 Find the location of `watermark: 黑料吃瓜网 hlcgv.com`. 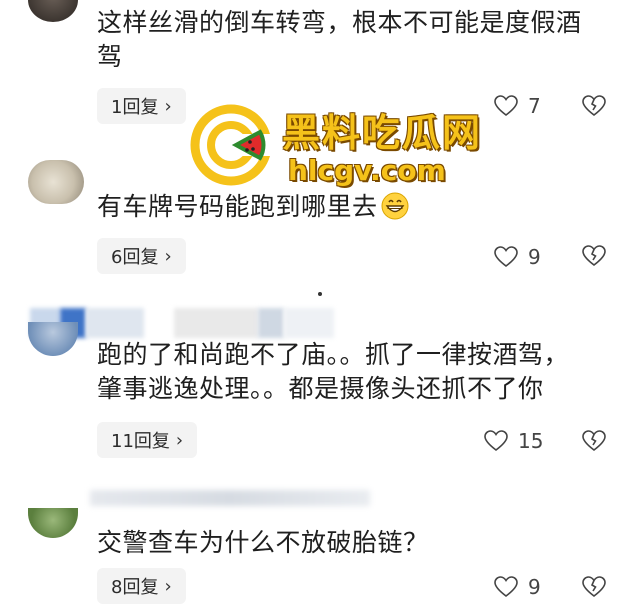

watermark: 黑料吃瓜网 hlcgv.com is located at coordinates (350, 148).